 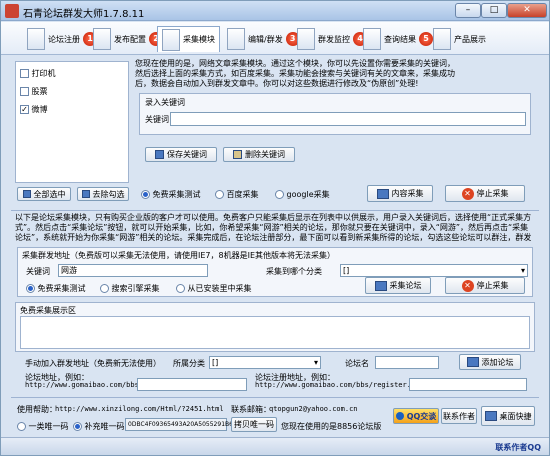 What do you see at coordinates (485, 193) in the screenshot?
I see `stop-collect-button: ✕ 停止采集` at bounding box center [485, 193].